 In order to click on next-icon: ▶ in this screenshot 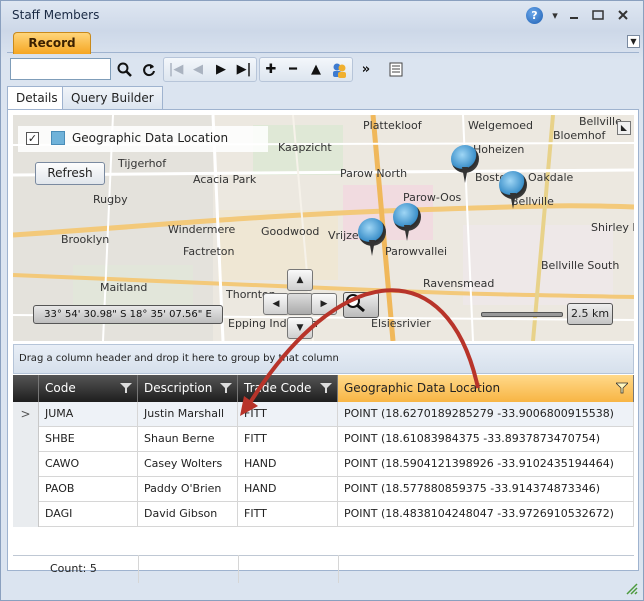, I will do `click(221, 69)`.